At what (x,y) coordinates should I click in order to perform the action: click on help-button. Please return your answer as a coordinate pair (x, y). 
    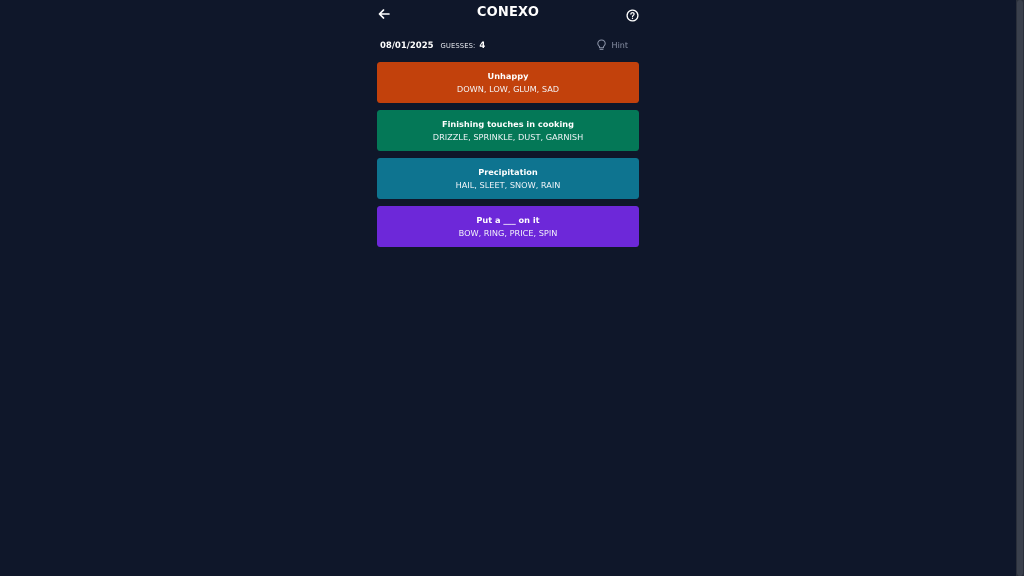
    Looking at the image, I should click on (632, 14).